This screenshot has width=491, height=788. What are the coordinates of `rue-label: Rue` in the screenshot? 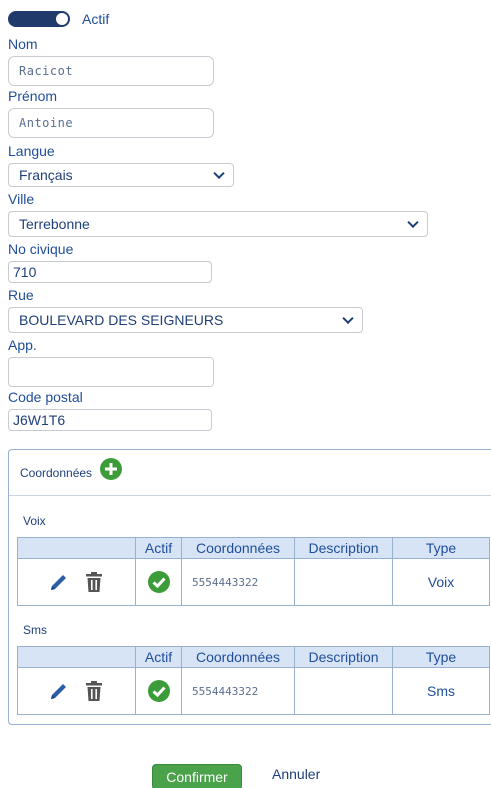 It's located at (21, 295).